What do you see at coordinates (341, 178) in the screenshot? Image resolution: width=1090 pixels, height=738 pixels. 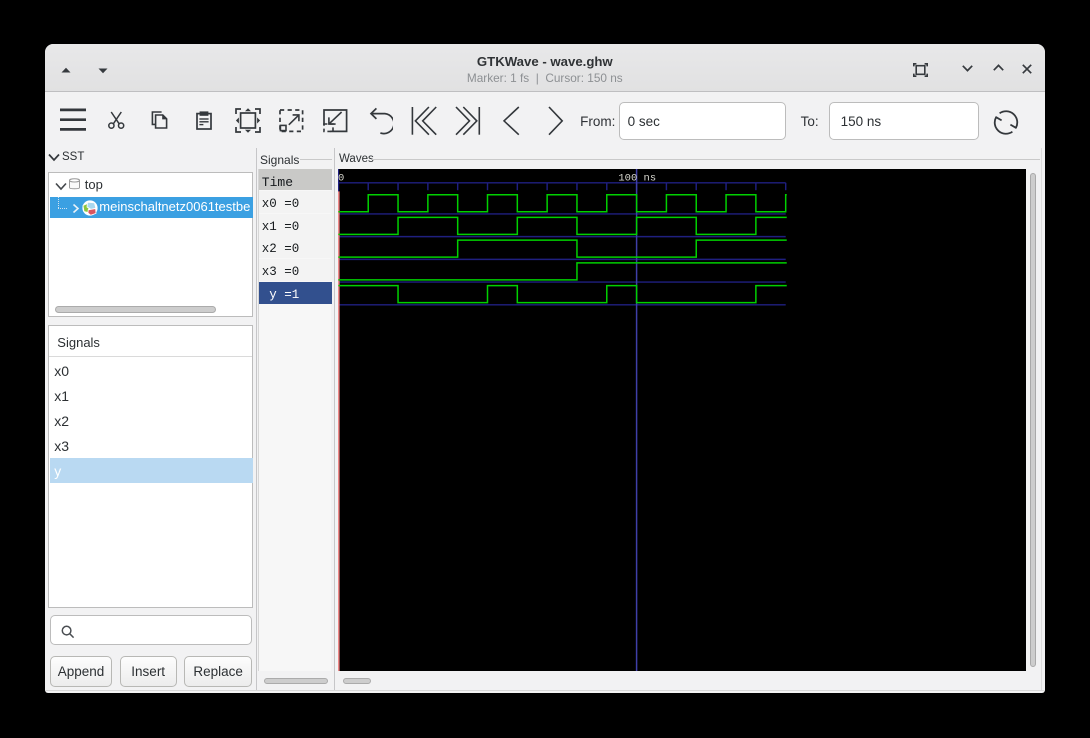 I see `svg-text: 0` at bounding box center [341, 178].